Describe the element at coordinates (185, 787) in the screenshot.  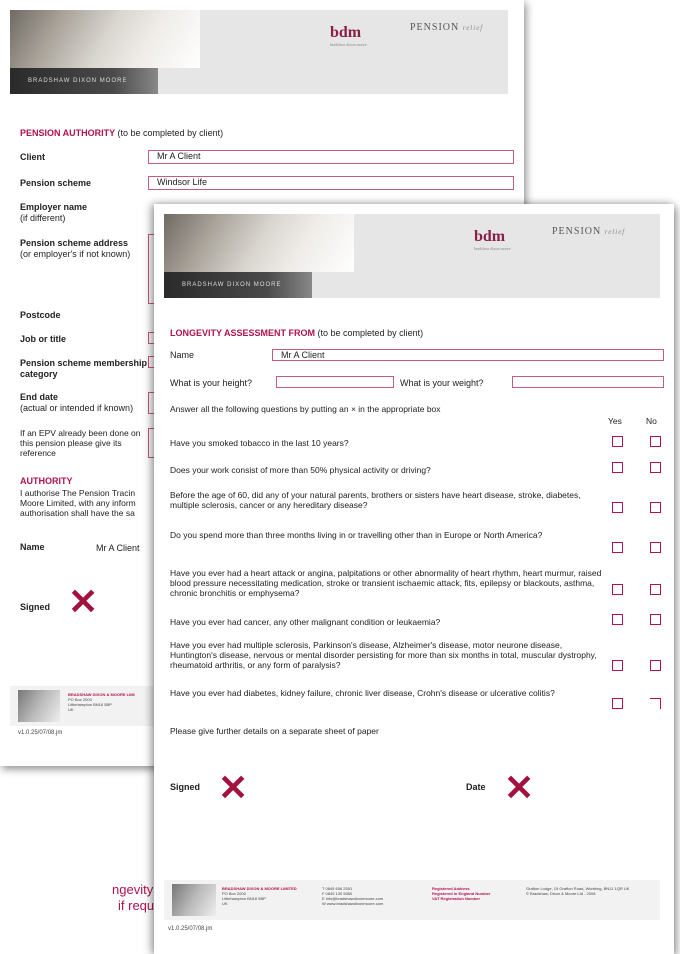
I see `signed-label: Signed` at that location.